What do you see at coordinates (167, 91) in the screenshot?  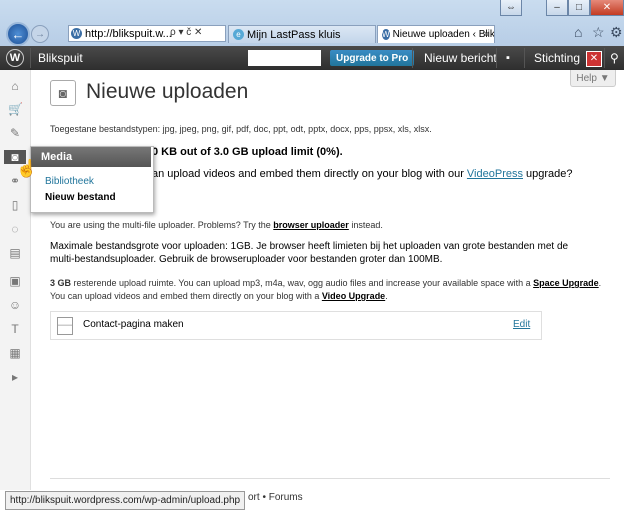 I see `page-title: Nieuwe uploaden` at bounding box center [167, 91].